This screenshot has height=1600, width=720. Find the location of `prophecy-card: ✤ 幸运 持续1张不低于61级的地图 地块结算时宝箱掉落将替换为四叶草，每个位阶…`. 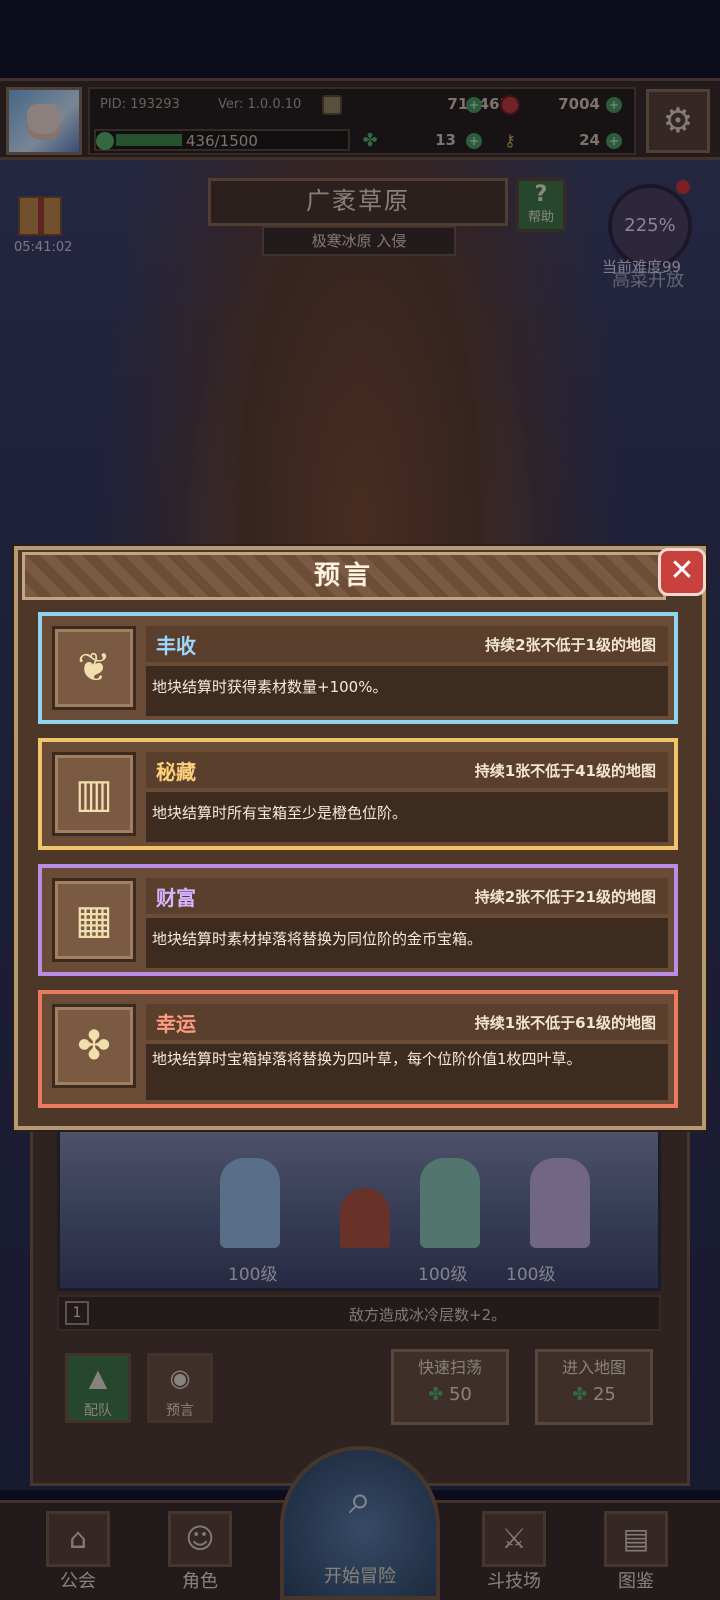

prophecy-card: ✤ 幸运 持续1张不低于61级的地图 地块结算时宝箱掉落将替换为四叶草，每个位阶… is located at coordinates (358, 1049).